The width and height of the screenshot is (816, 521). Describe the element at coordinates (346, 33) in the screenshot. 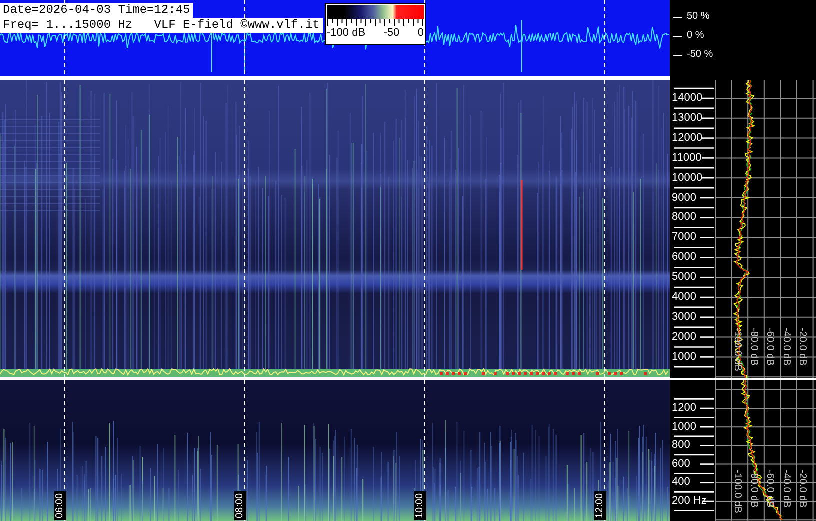

I see `scale-label: -100 dB` at that location.